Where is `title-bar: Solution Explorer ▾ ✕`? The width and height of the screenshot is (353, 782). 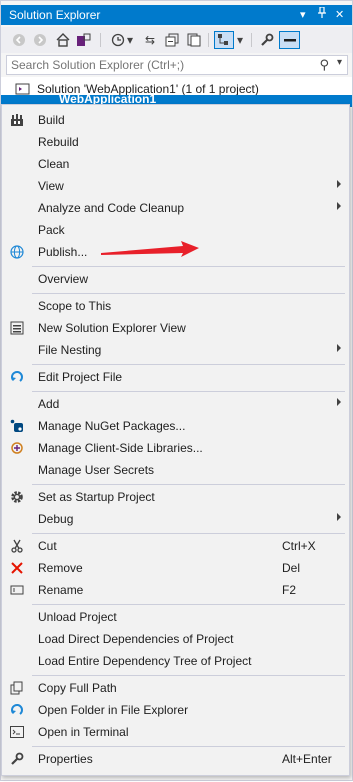
title-bar: Solution Explorer ▾ ✕ is located at coordinates (176, 15).